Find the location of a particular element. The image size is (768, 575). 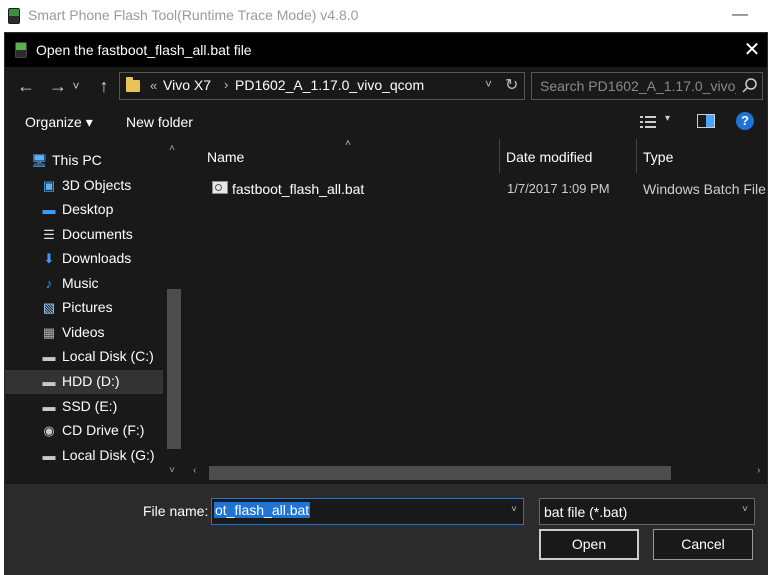

column-header-label: Type is located at coordinates (658, 157).